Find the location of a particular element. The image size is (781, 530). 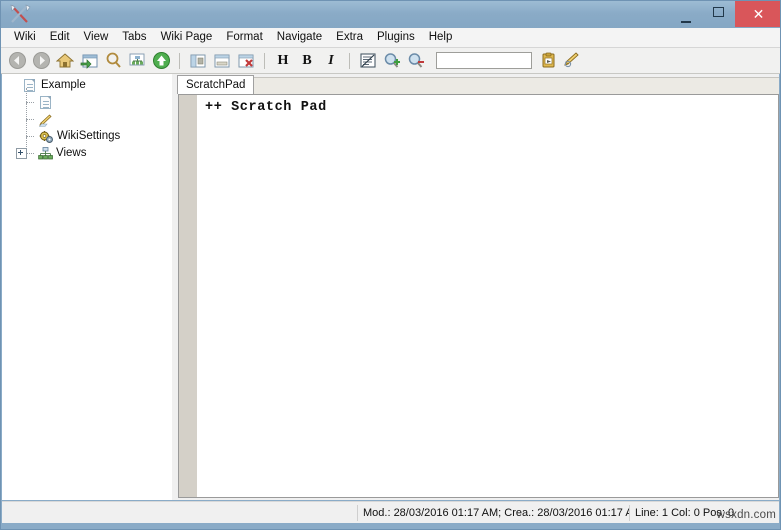

maximize-icon is located at coordinates (718, 12).